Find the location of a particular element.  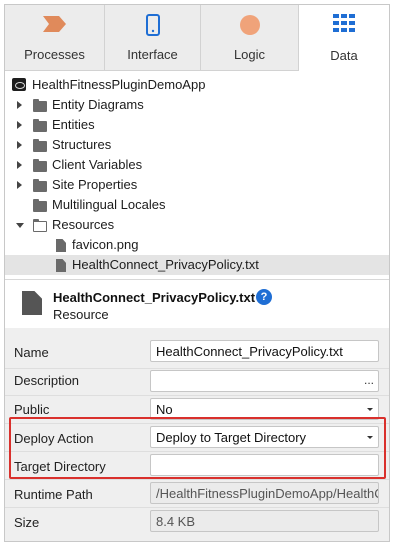

help-icon: ? is located at coordinates (264, 297).